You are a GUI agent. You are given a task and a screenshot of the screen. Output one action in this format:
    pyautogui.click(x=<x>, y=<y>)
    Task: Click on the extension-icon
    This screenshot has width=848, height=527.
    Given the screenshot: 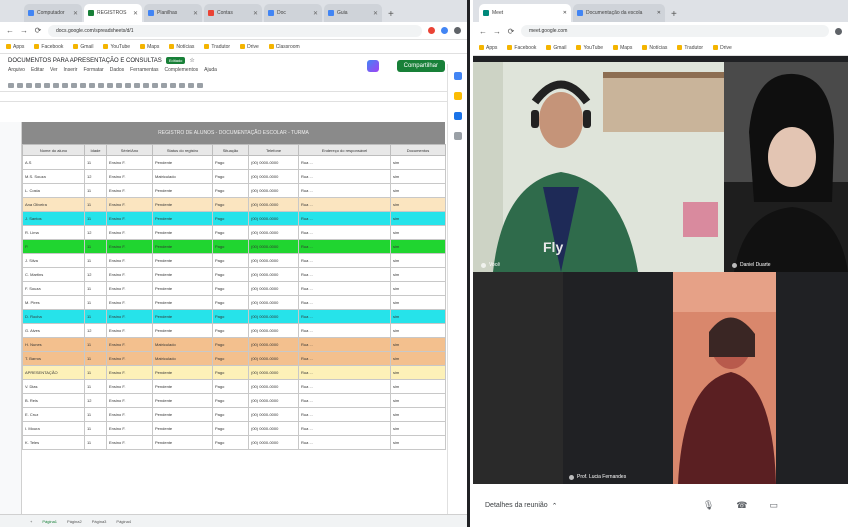 What is the action you would take?
    pyautogui.click(x=444, y=30)
    